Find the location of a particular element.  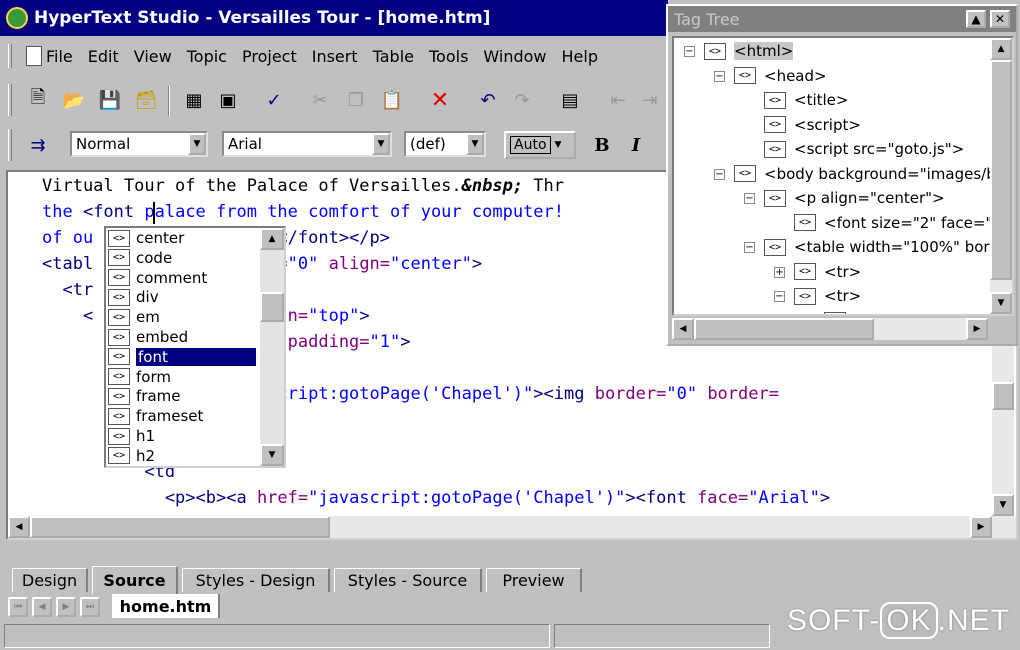

menu-topic: Topic is located at coordinates (207, 56).